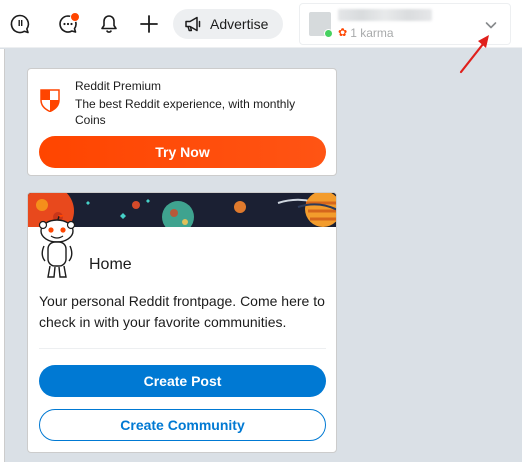  I want to click on chat-notification-dot, so click(75, 17).